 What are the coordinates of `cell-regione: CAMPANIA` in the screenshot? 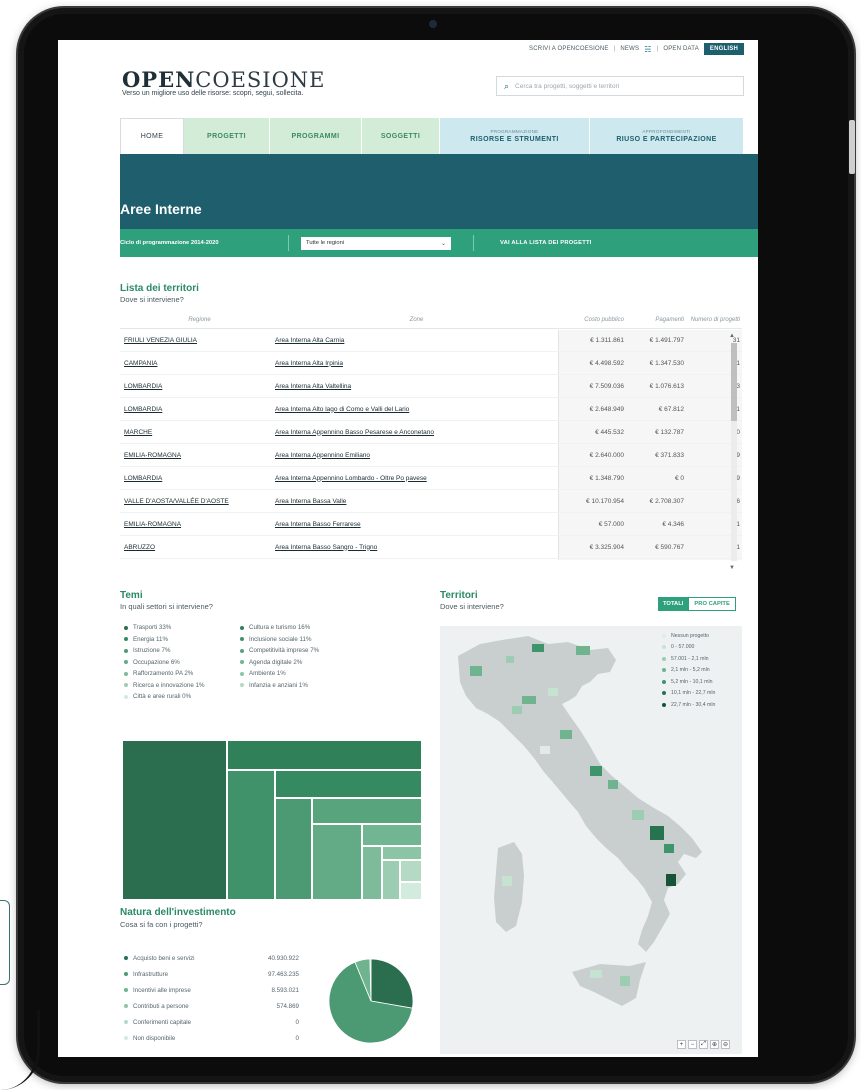 It's located at (197, 363).